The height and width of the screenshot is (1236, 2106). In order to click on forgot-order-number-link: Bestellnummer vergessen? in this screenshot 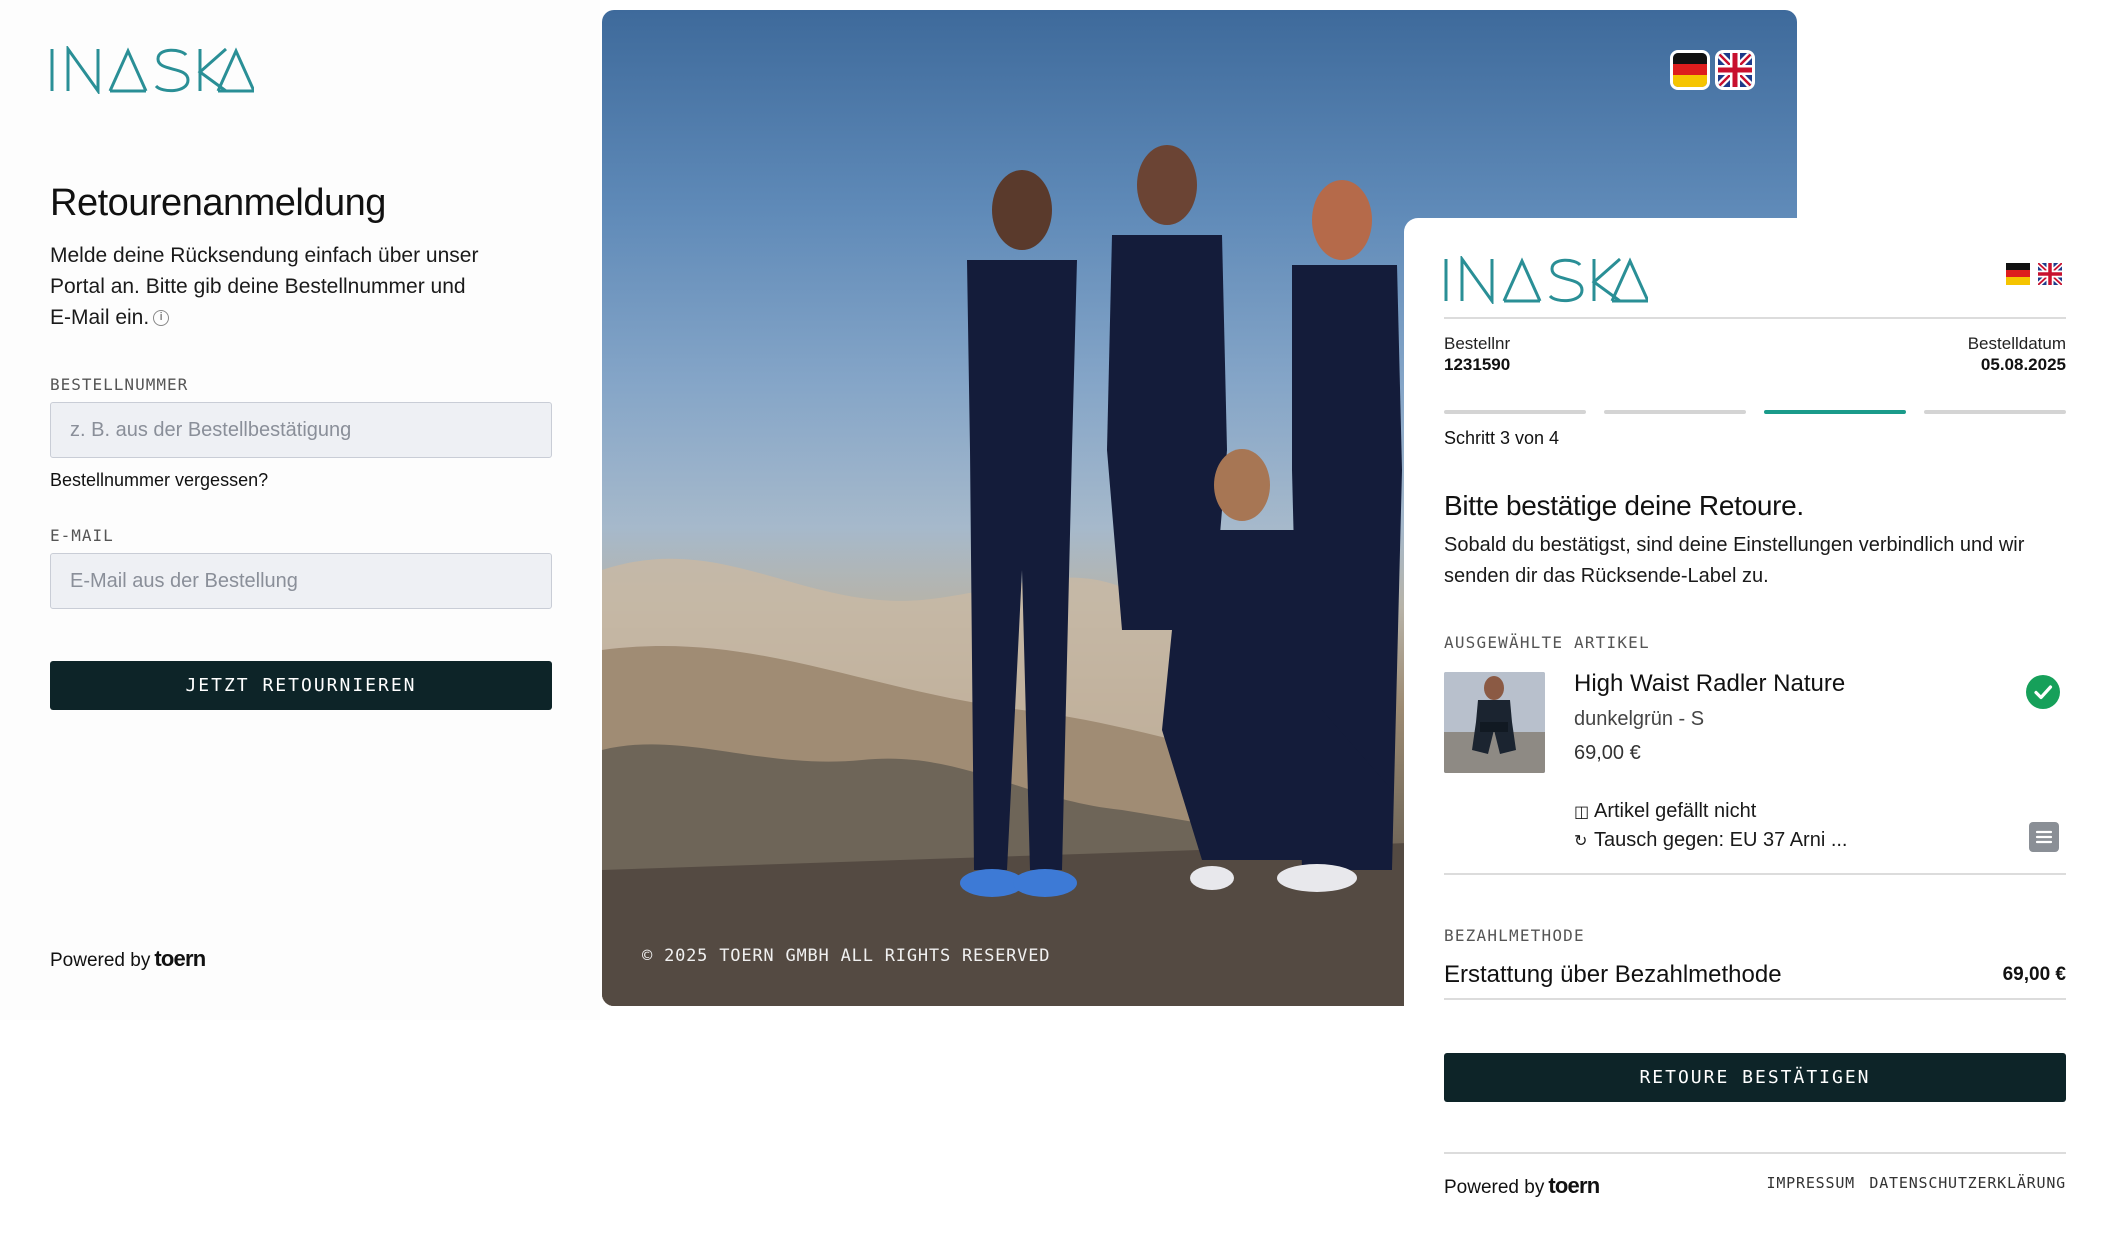, I will do `click(159, 480)`.